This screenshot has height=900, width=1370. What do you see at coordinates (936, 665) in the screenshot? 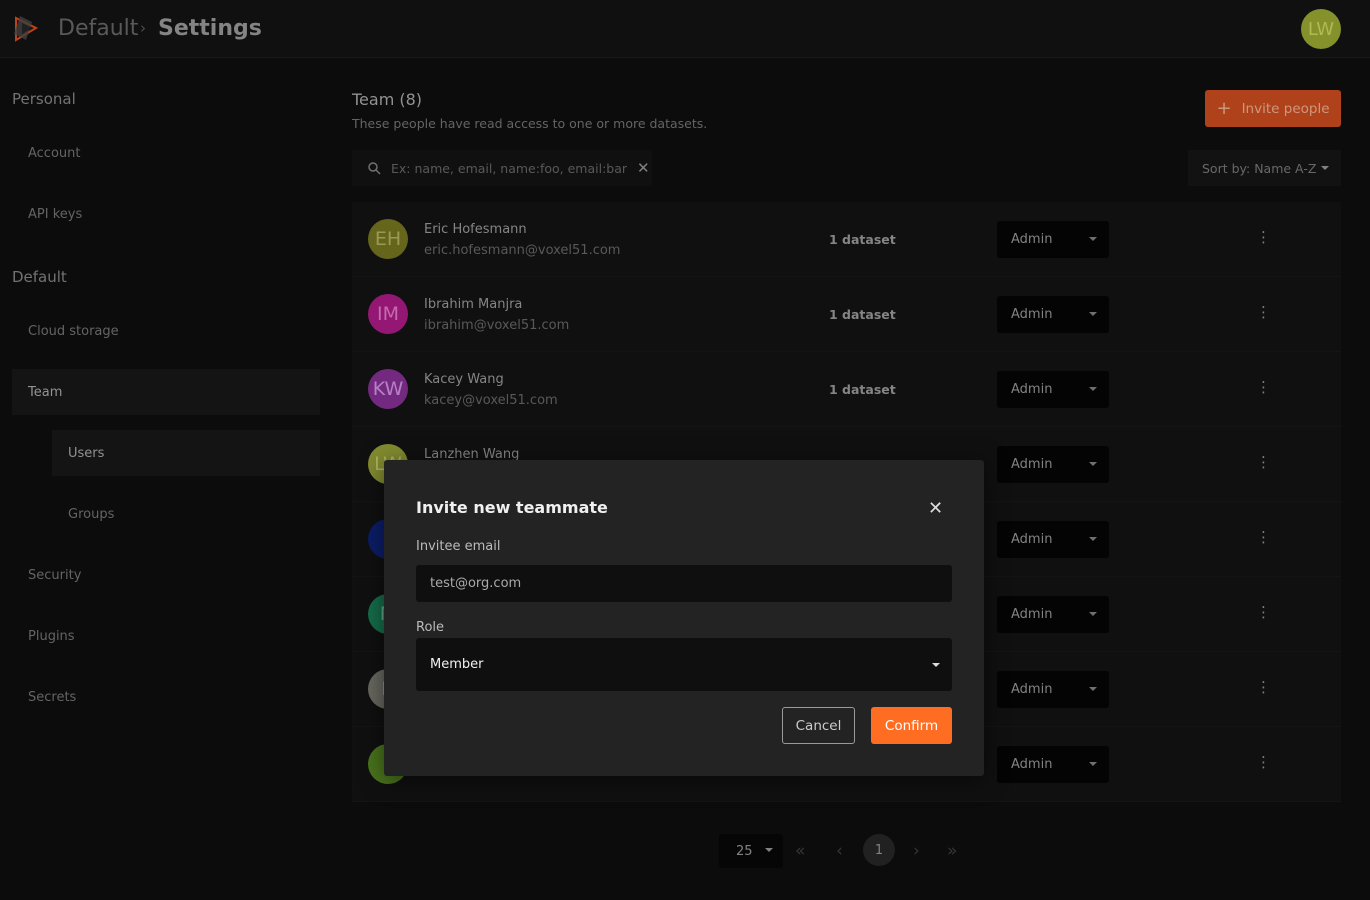
I see `chevron-down-icon` at bounding box center [936, 665].